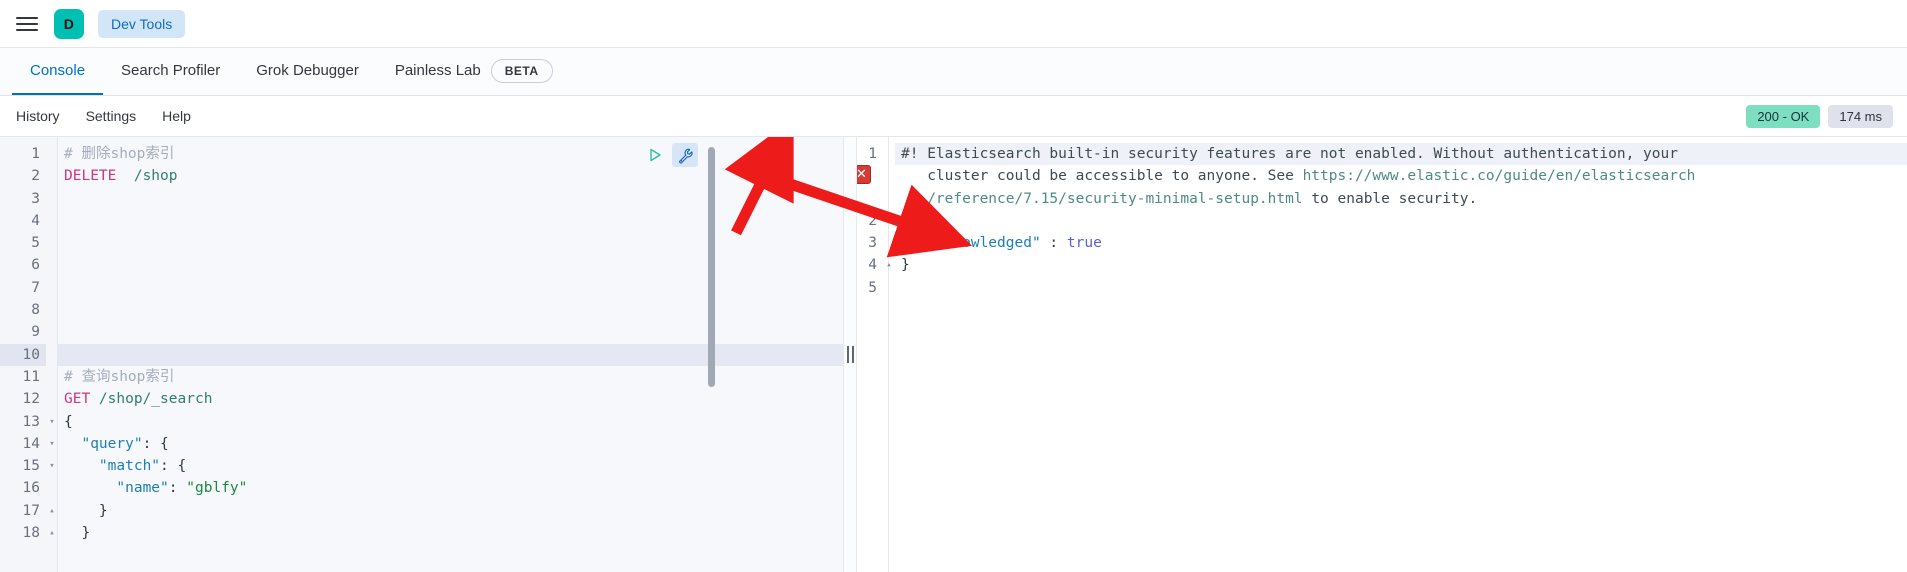  I want to click on line-number: 7, so click(35, 287).